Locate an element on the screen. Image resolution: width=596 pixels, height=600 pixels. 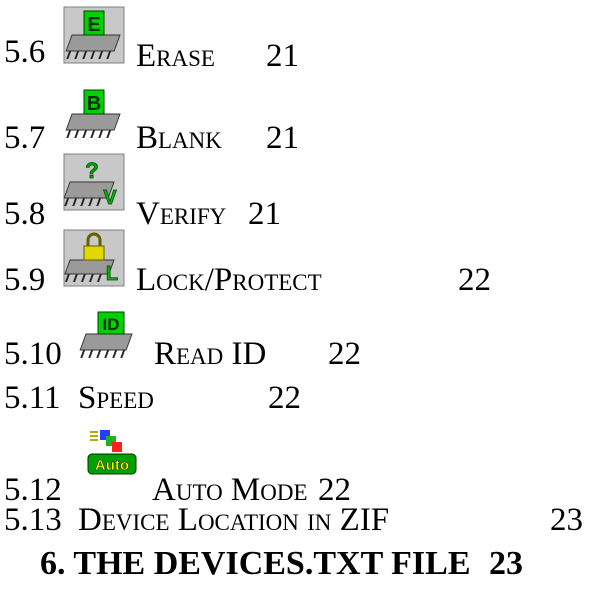
toc-entry-device-location: 5.13 is located at coordinates (33, 520).